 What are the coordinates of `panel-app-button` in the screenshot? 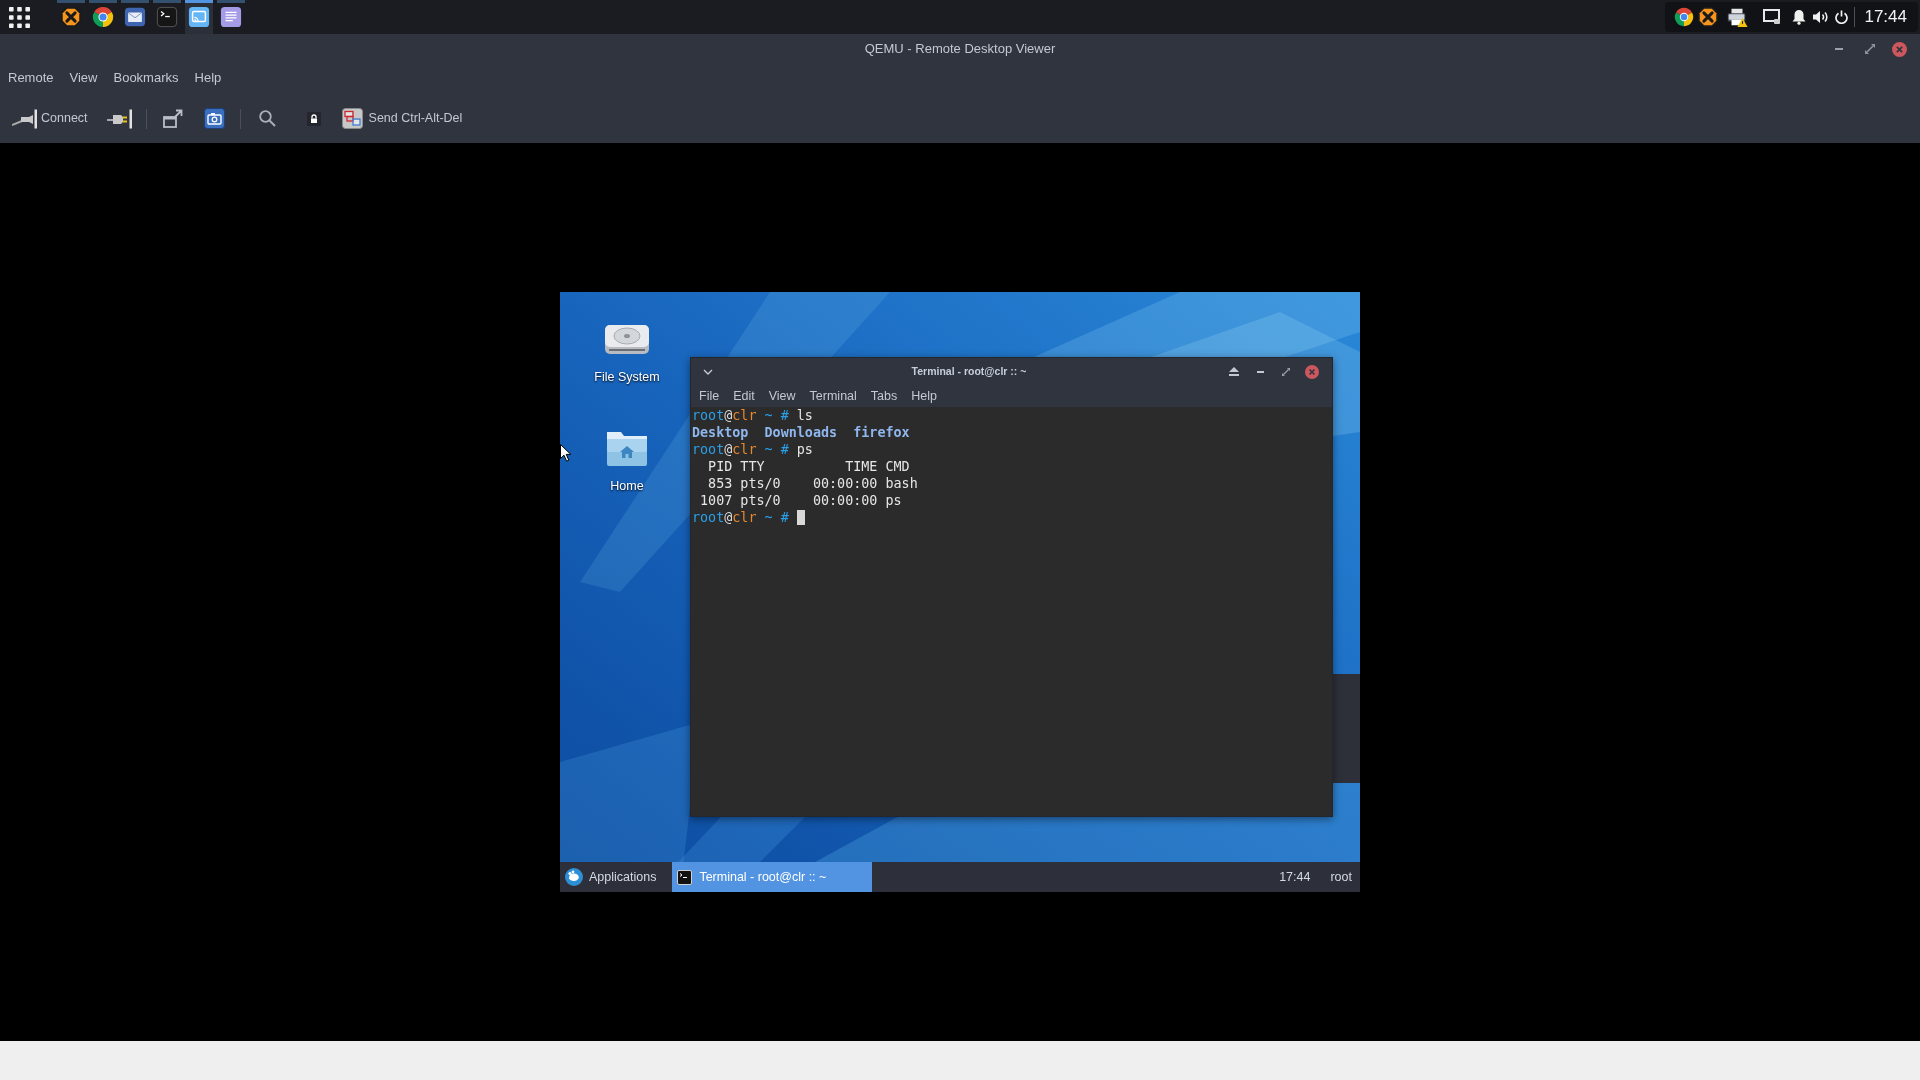 It's located at (199, 17).